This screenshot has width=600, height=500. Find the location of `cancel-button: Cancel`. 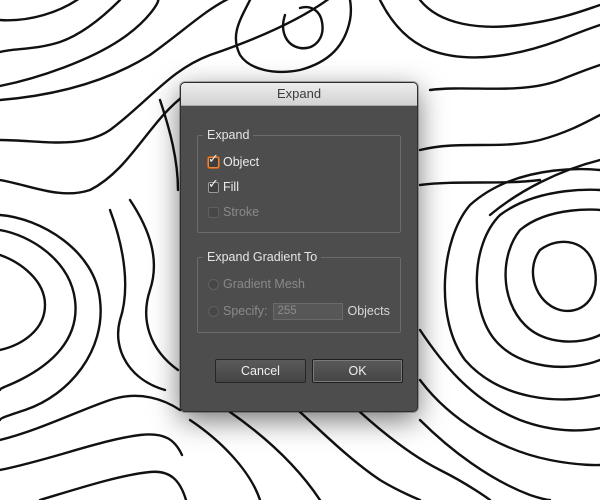

cancel-button: Cancel is located at coordinates (260, 371).